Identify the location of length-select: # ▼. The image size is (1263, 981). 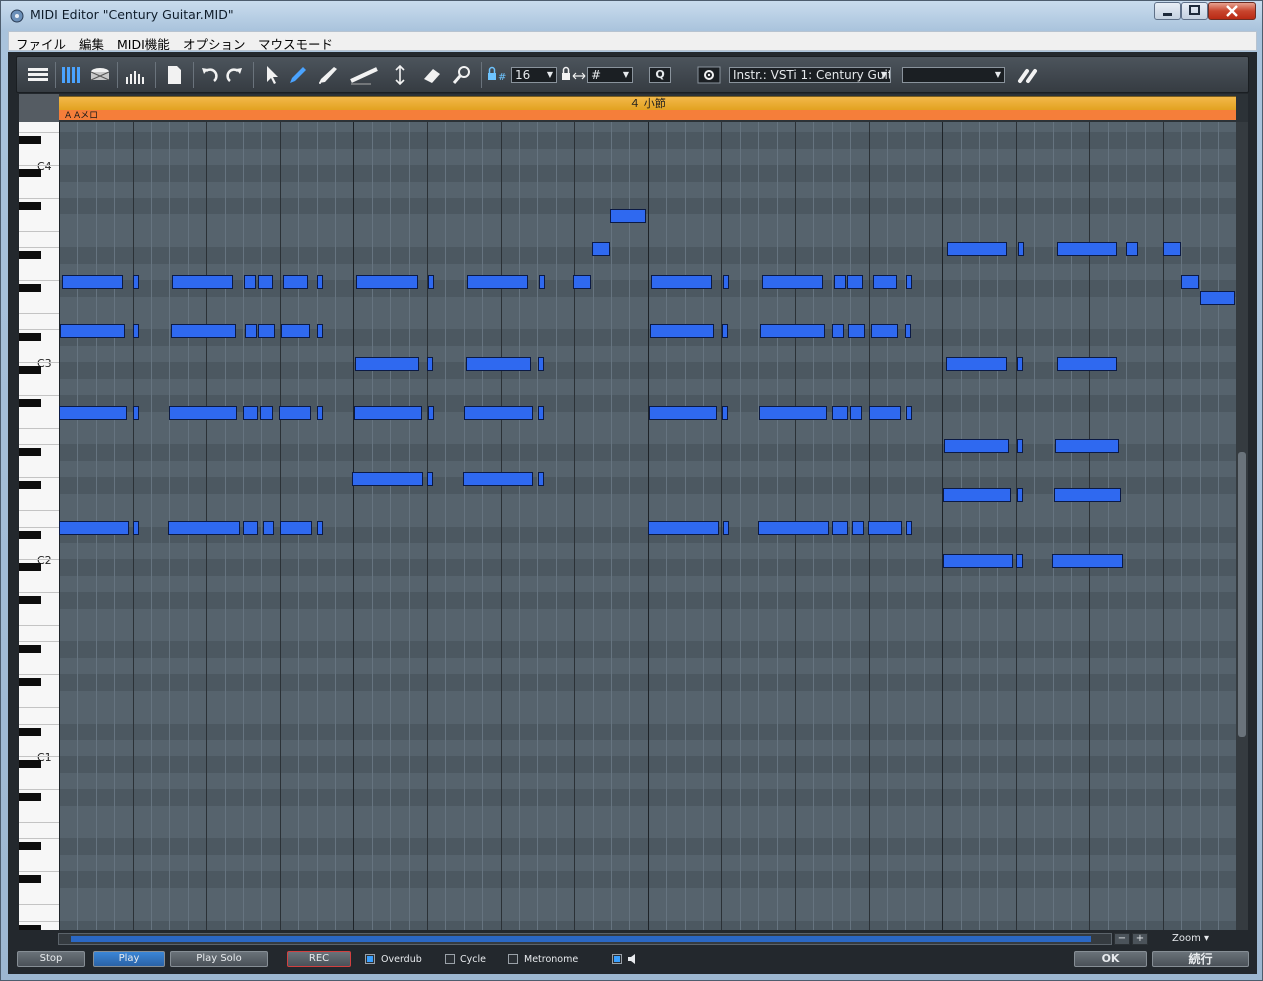
(610, 75).